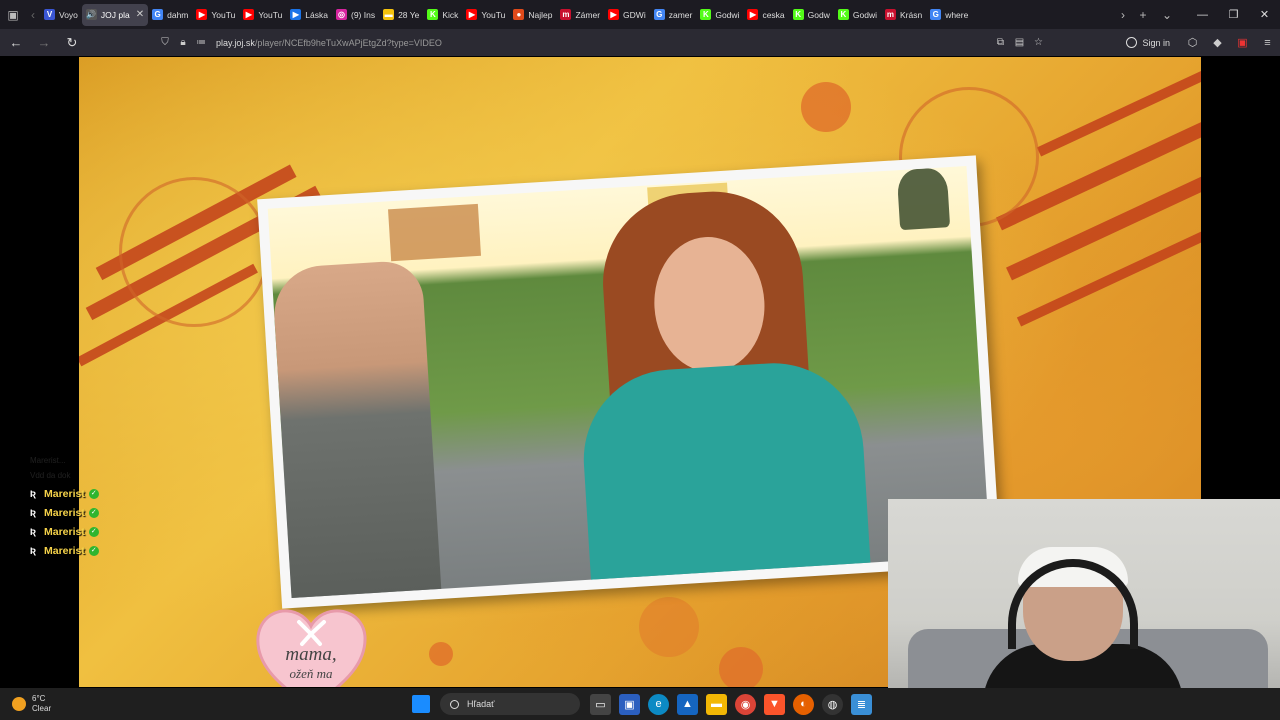 The width and height of the screenshot is (1280, 720). I want to click on browser-tab: Gzamer, so click(673, 15).